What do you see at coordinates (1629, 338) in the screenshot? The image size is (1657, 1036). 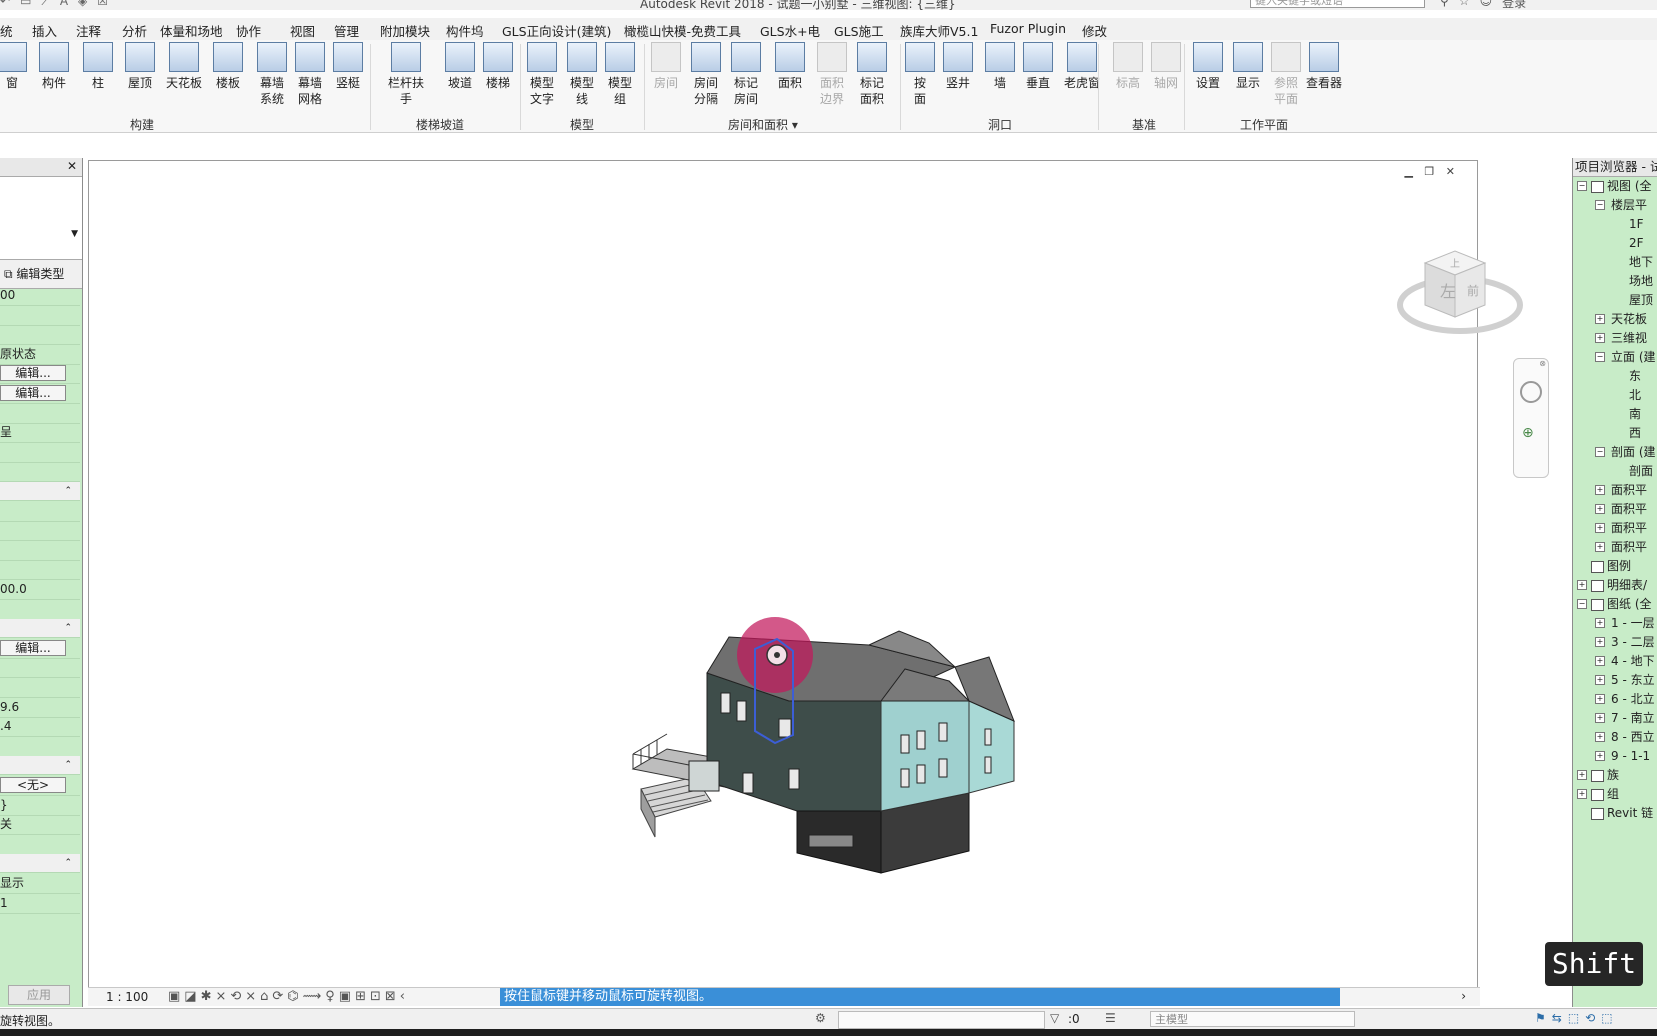 I see `browser-node: 三维视` at bounding box center [1629, 338].